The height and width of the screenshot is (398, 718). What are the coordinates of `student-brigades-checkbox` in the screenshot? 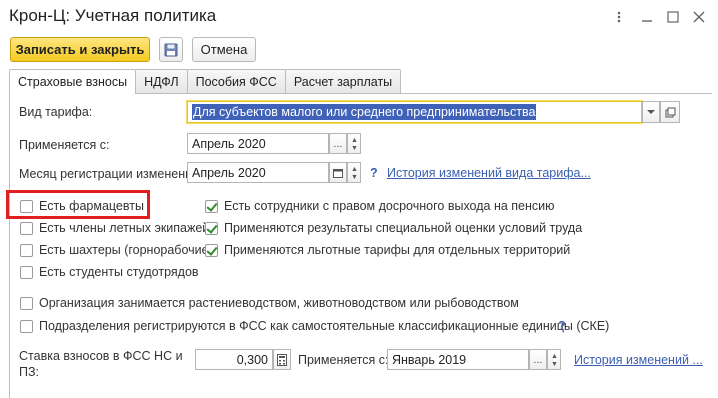 It's located at (26, 272).